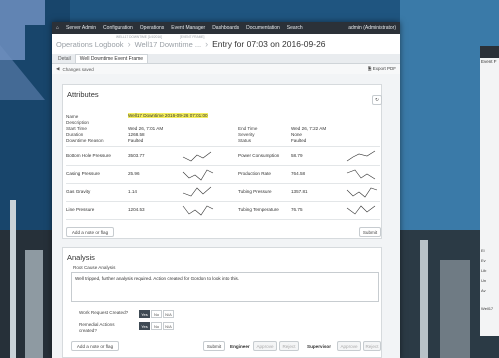 Image resolution: width=499 pixels, height=358 pixels. Describe the element at coordinates (168, 314) in the screenshot. I see `work-request-na: N/A` at that location.